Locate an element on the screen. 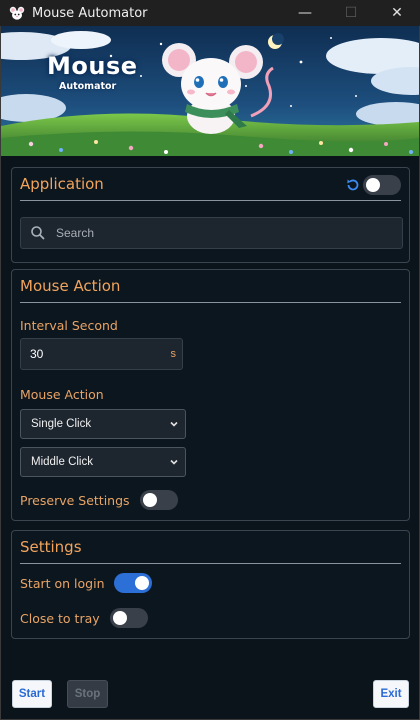 This screenshot has height=720, width=420. minimize-button: — is located at coordinates (305, 13).